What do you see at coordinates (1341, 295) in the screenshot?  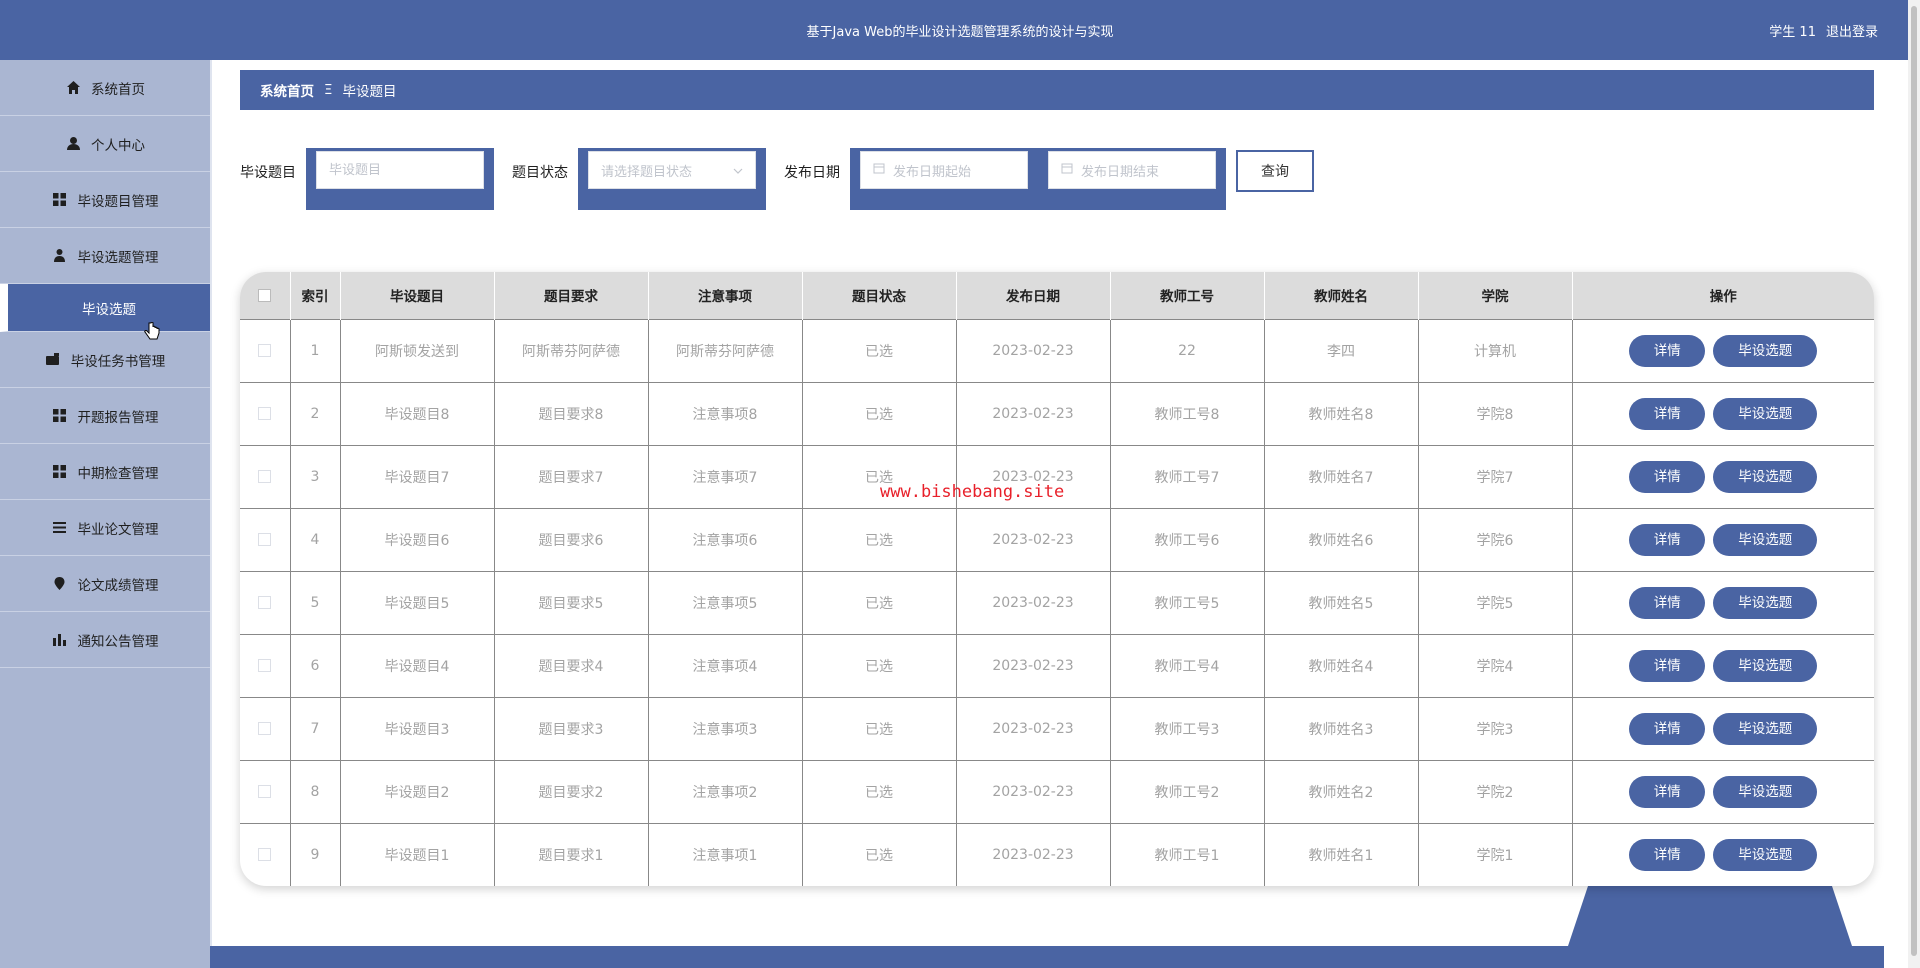 I see `column-header: 教师姓名` at bounding box center [1341, 295].